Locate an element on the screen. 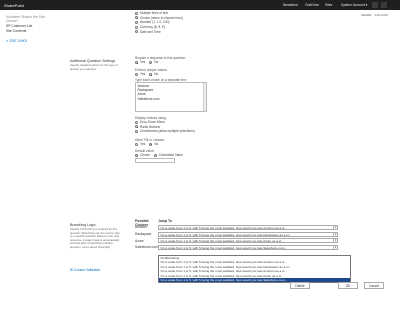 The width and height of the screenshot is (400, 322). column-validation-link: ⊞Column Validation is located at coordinates (85, 270).